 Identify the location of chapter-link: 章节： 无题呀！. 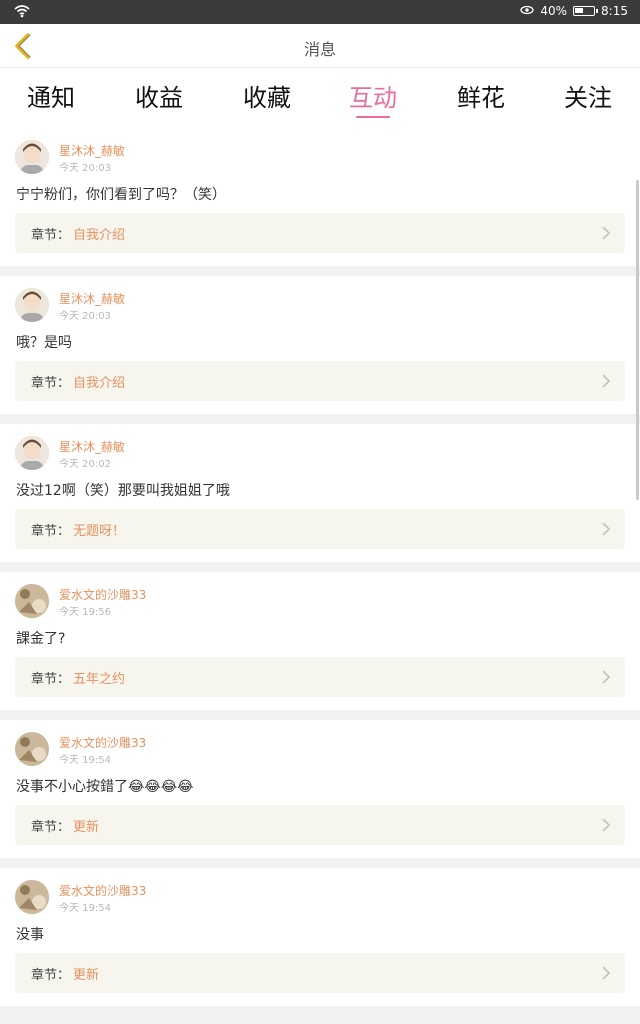
(320, 529).